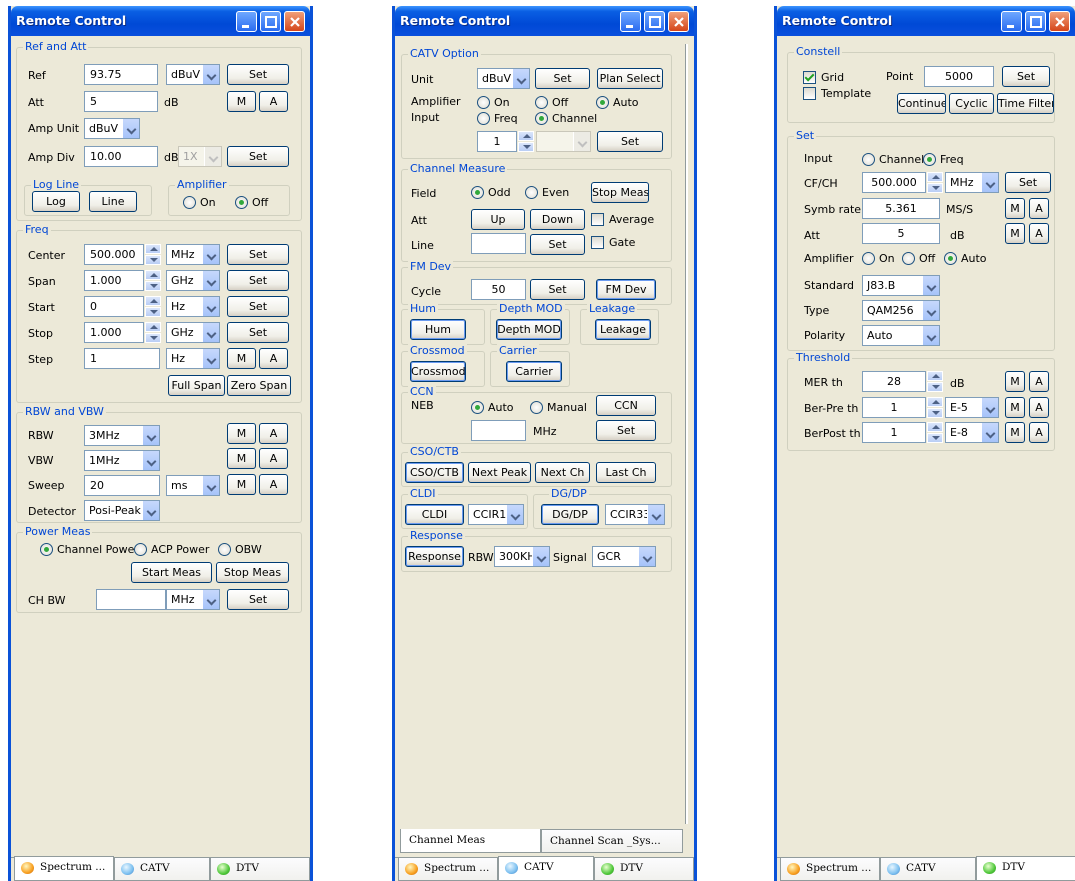 The image size is (1075, 881). I want to click on point-set-button: Set, so click(1026, 76).